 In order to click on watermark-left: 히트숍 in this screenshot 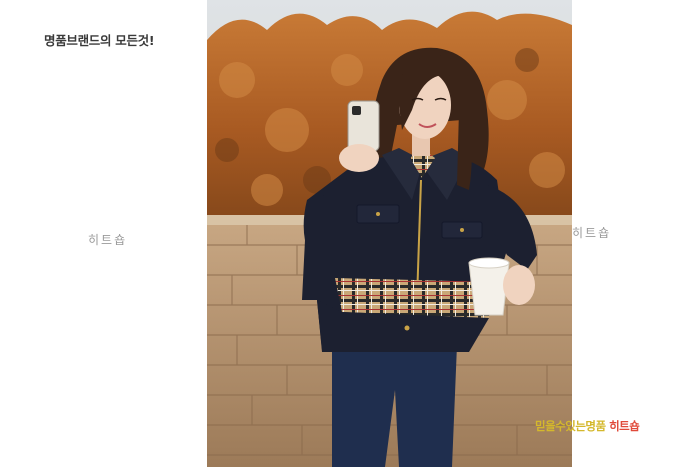, I will do `click(108, 240)`.